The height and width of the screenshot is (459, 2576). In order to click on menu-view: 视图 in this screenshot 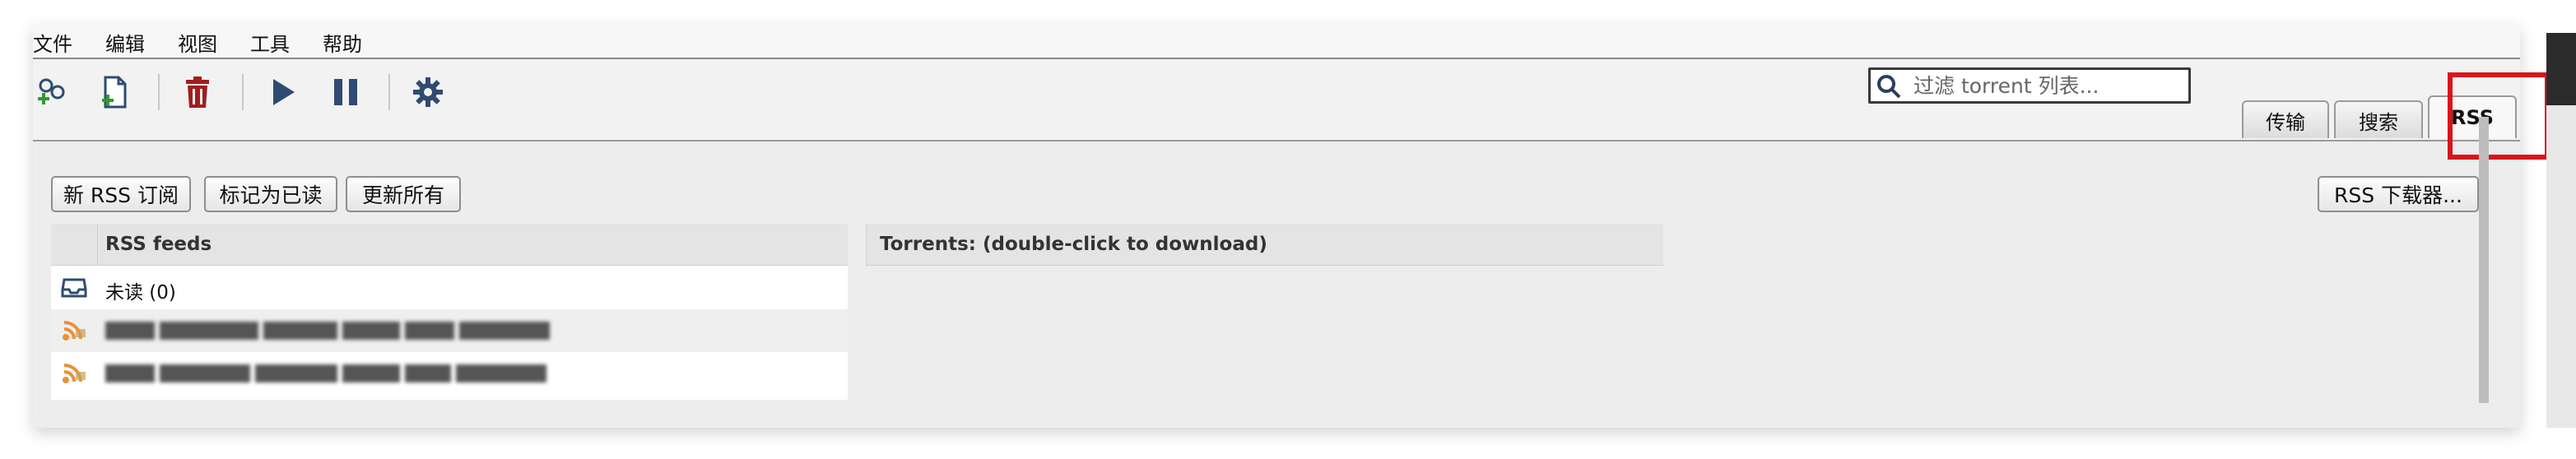, I will do `click(197, 42)`.